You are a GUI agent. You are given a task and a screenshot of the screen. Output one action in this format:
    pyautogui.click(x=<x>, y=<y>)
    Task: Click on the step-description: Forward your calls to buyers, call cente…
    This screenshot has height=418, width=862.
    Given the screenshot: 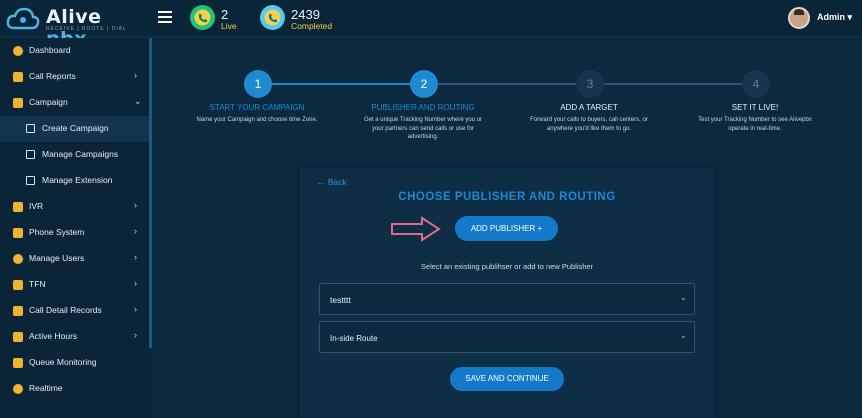 What is the action you would take?
    pyautogui.click(x=589, y=124)
    